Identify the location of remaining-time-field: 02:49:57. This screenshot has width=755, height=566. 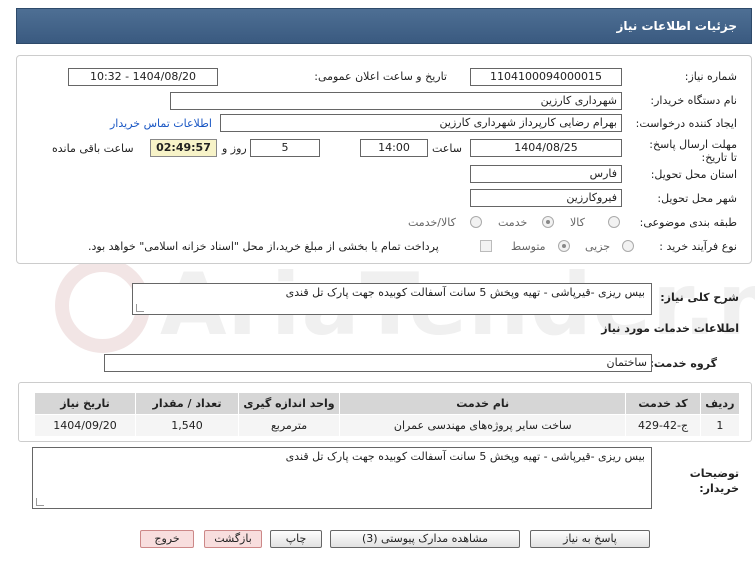
(183, 148).